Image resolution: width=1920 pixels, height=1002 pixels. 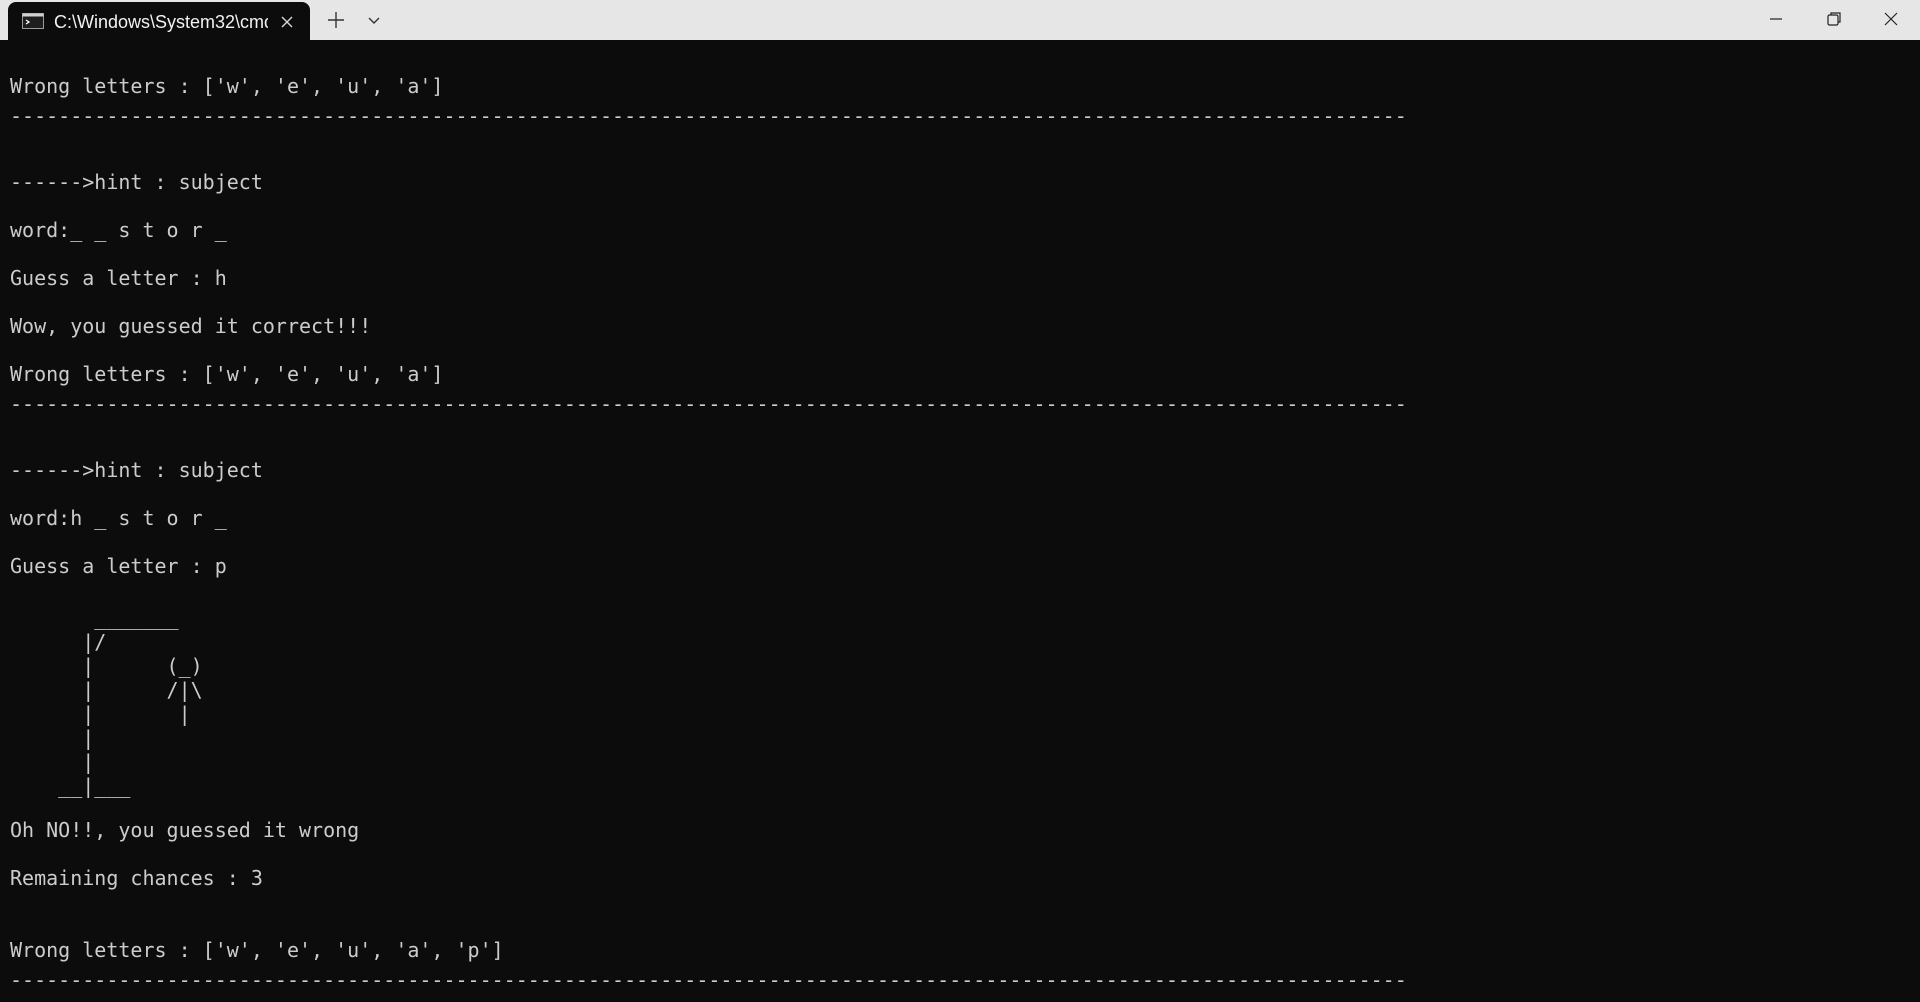 I want to click on chevron-down-icon, so click(x=374, y=20).